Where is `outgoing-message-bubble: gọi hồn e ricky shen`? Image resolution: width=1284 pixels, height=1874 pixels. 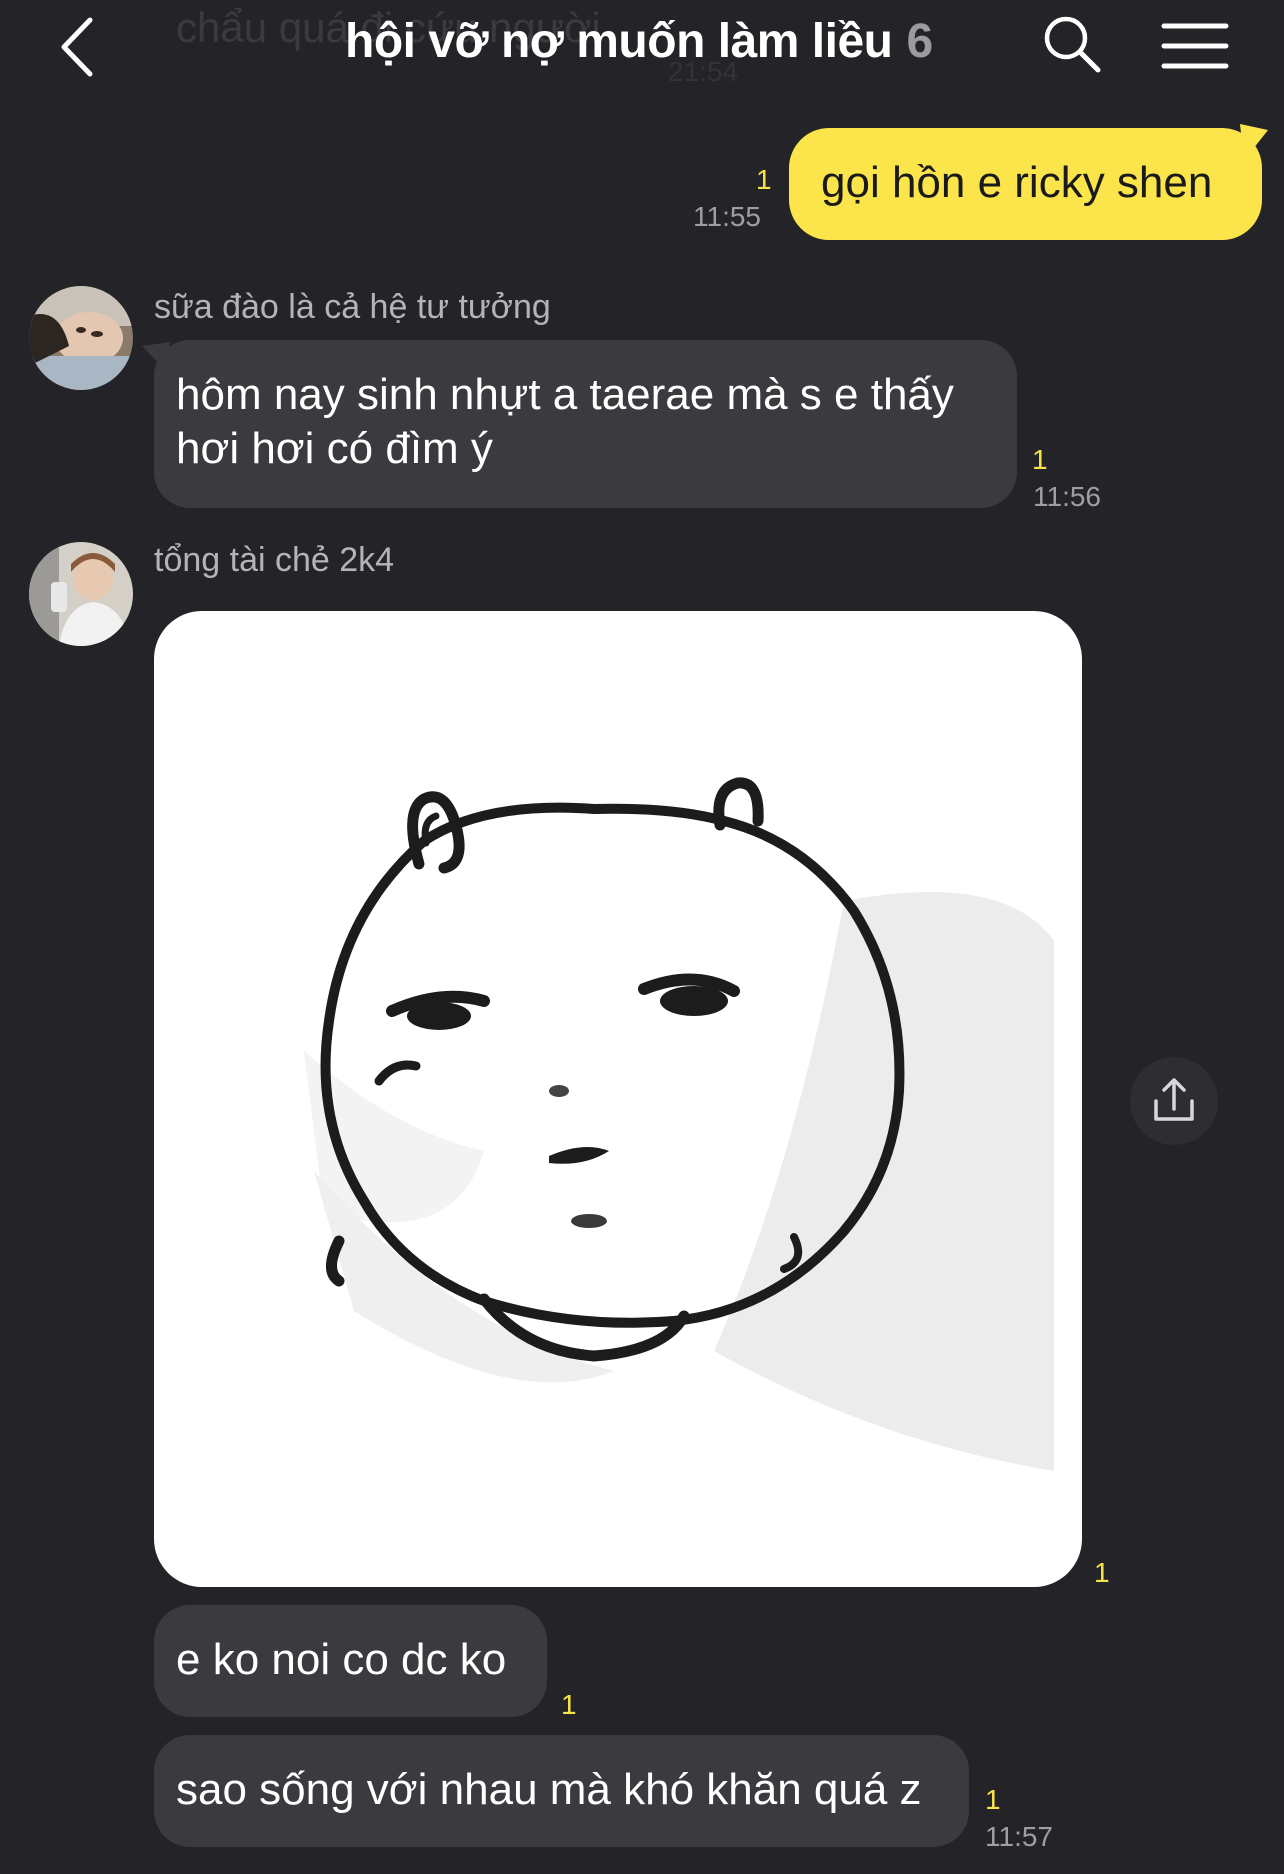
outgoing-message-bubble: gọi hồn e ricky shen is located at coordinates (1025, 184).